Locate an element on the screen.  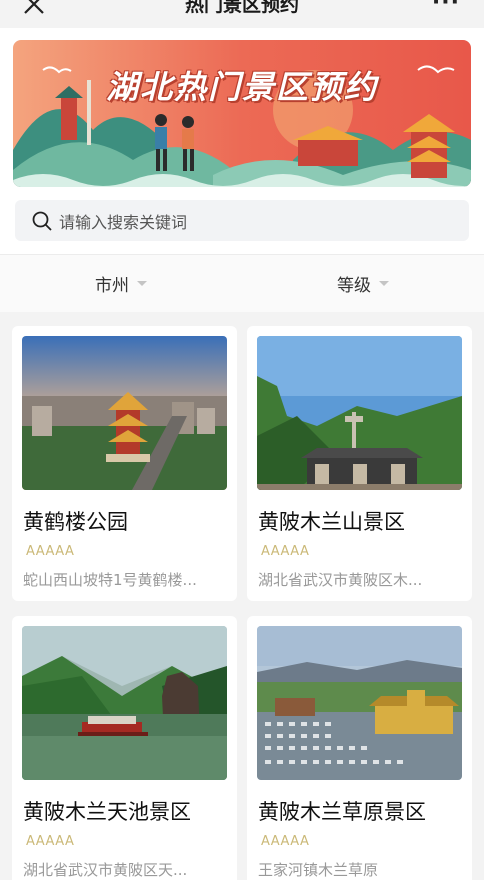
spot-name: 黄陂木兰草原景区 is located at coordinates (342, 812).